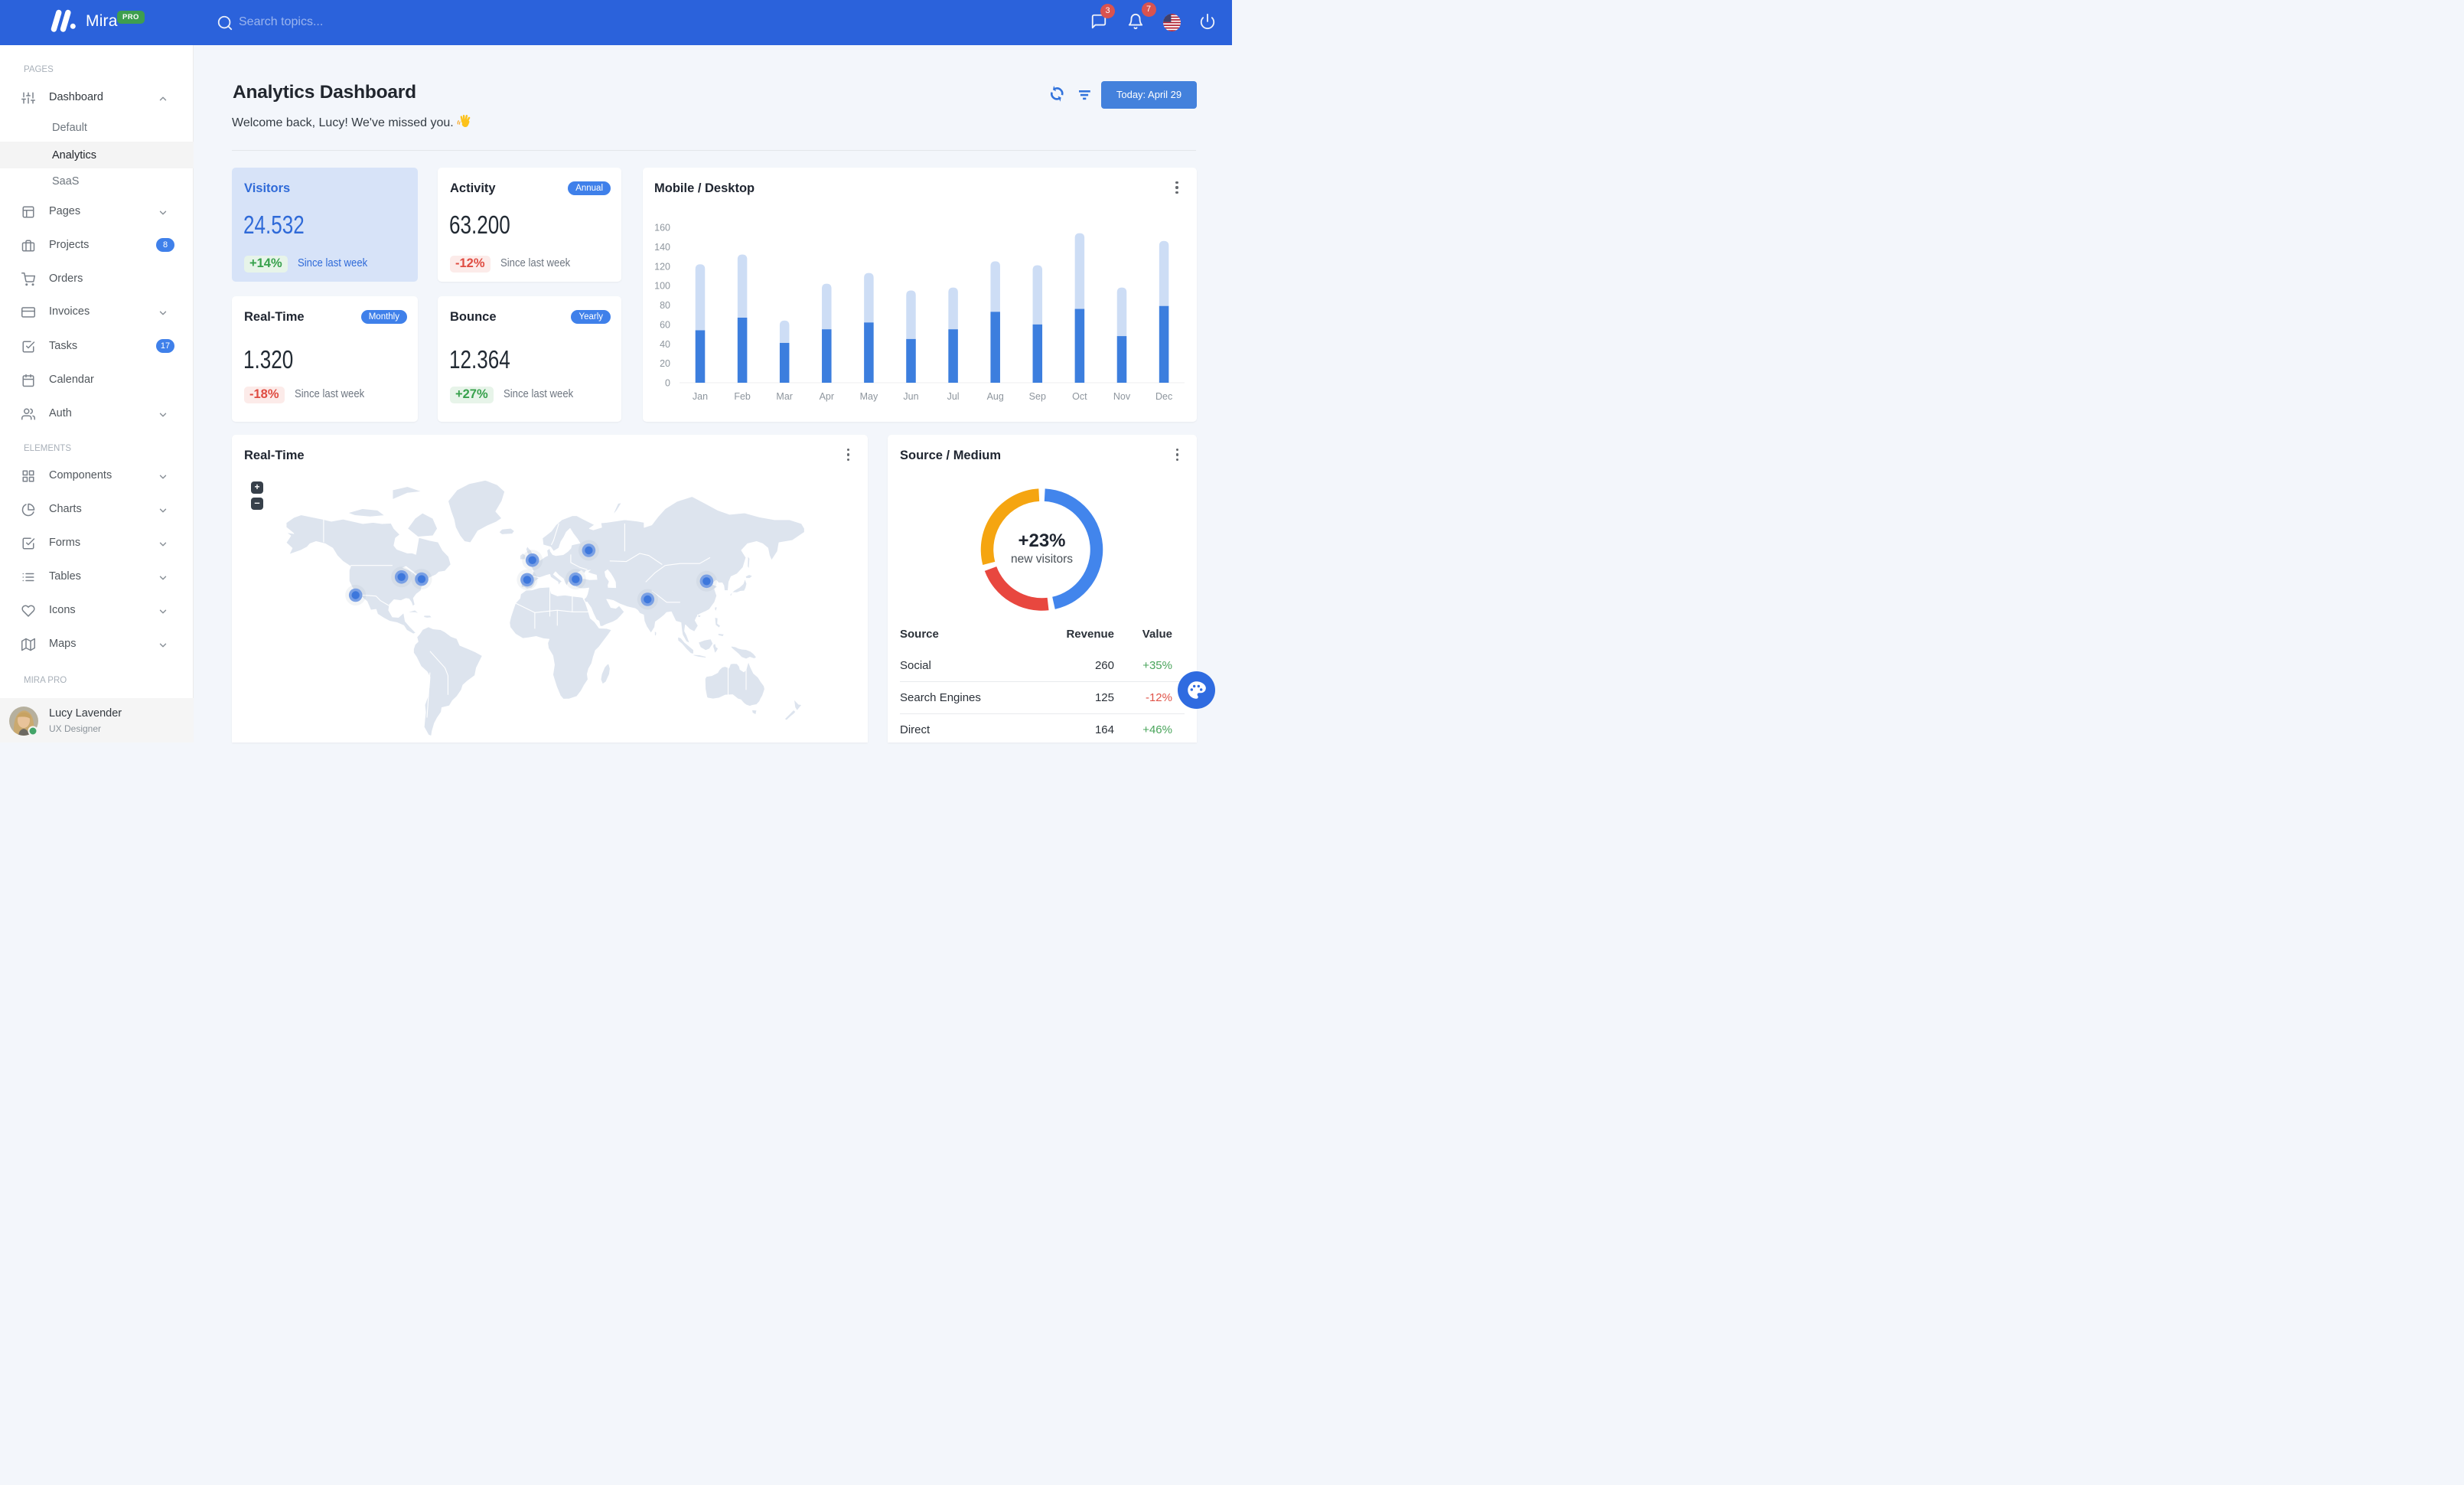 The height and width of the screenshot is (1485, 2464). Describe the element at coordinates (869, 396) in the screenshot. I see `svg-text: May` at that location.